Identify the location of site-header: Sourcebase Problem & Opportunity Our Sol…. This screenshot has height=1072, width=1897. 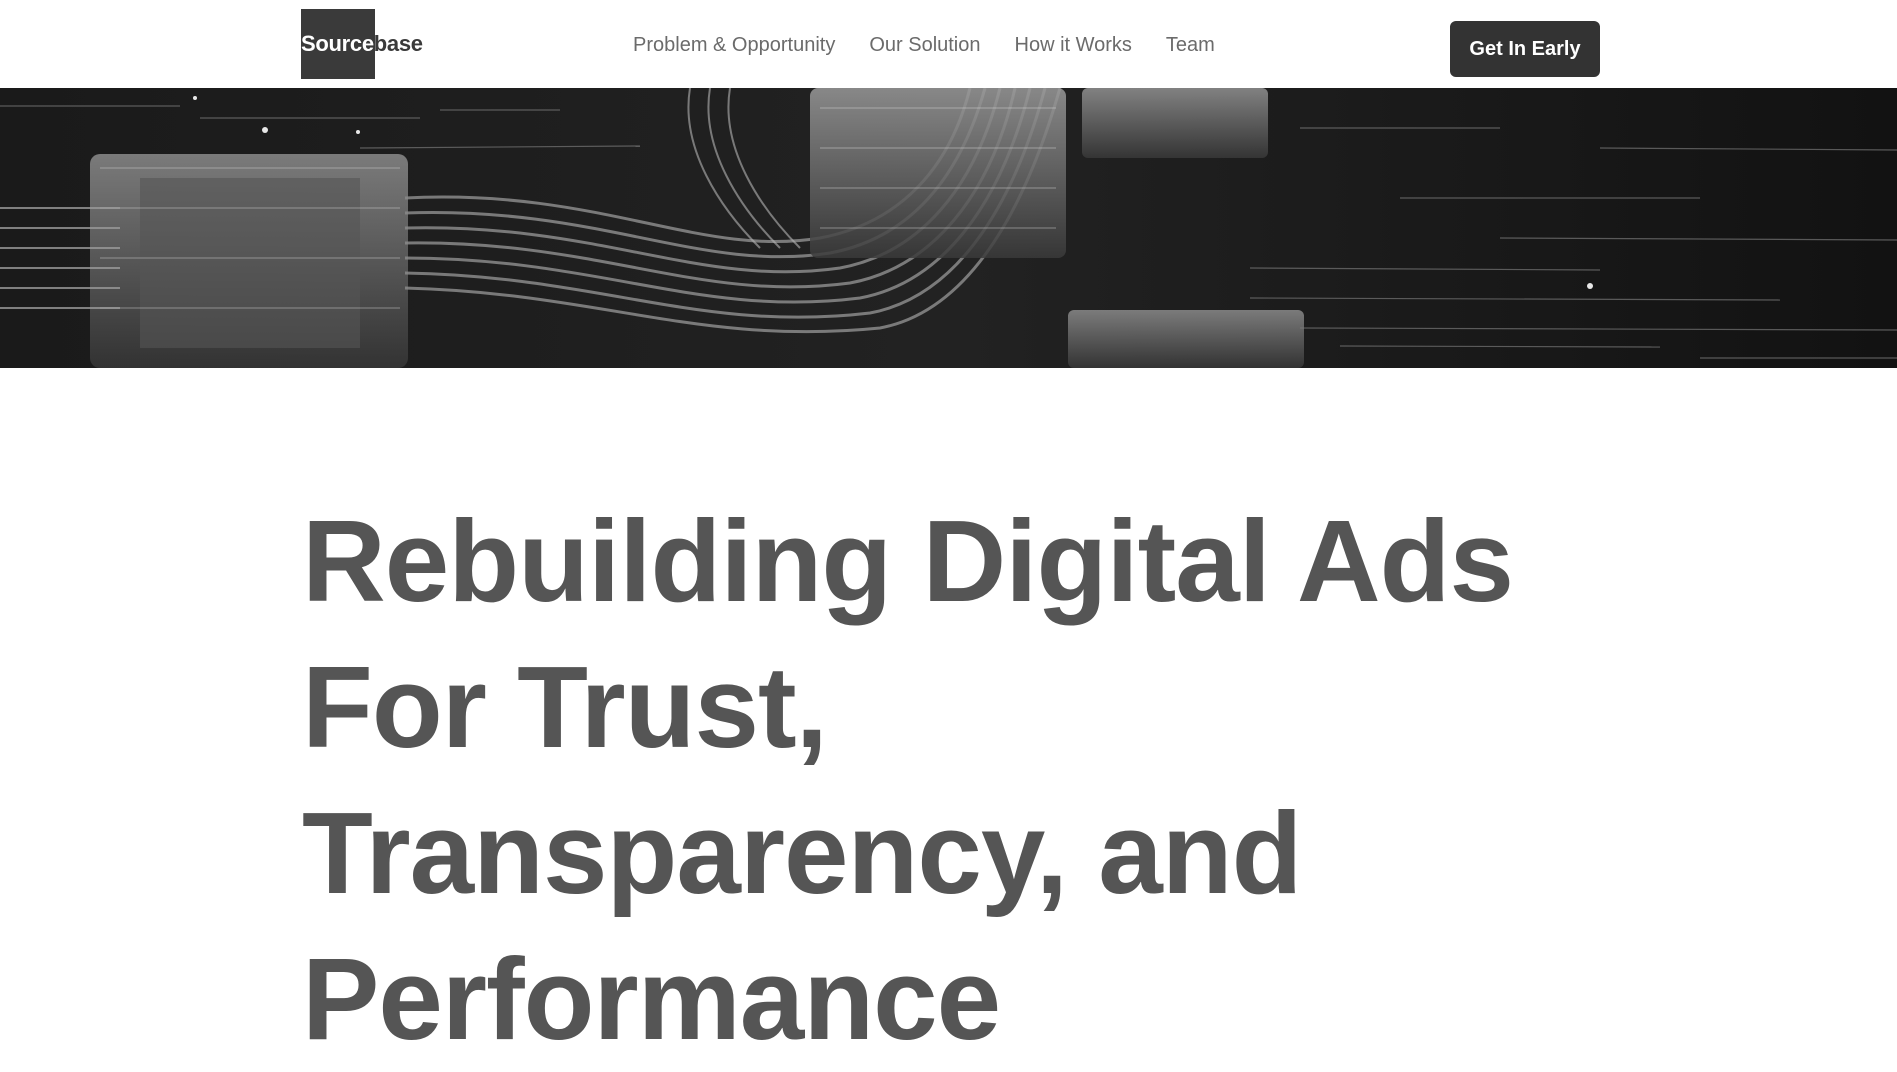
(948, 44).